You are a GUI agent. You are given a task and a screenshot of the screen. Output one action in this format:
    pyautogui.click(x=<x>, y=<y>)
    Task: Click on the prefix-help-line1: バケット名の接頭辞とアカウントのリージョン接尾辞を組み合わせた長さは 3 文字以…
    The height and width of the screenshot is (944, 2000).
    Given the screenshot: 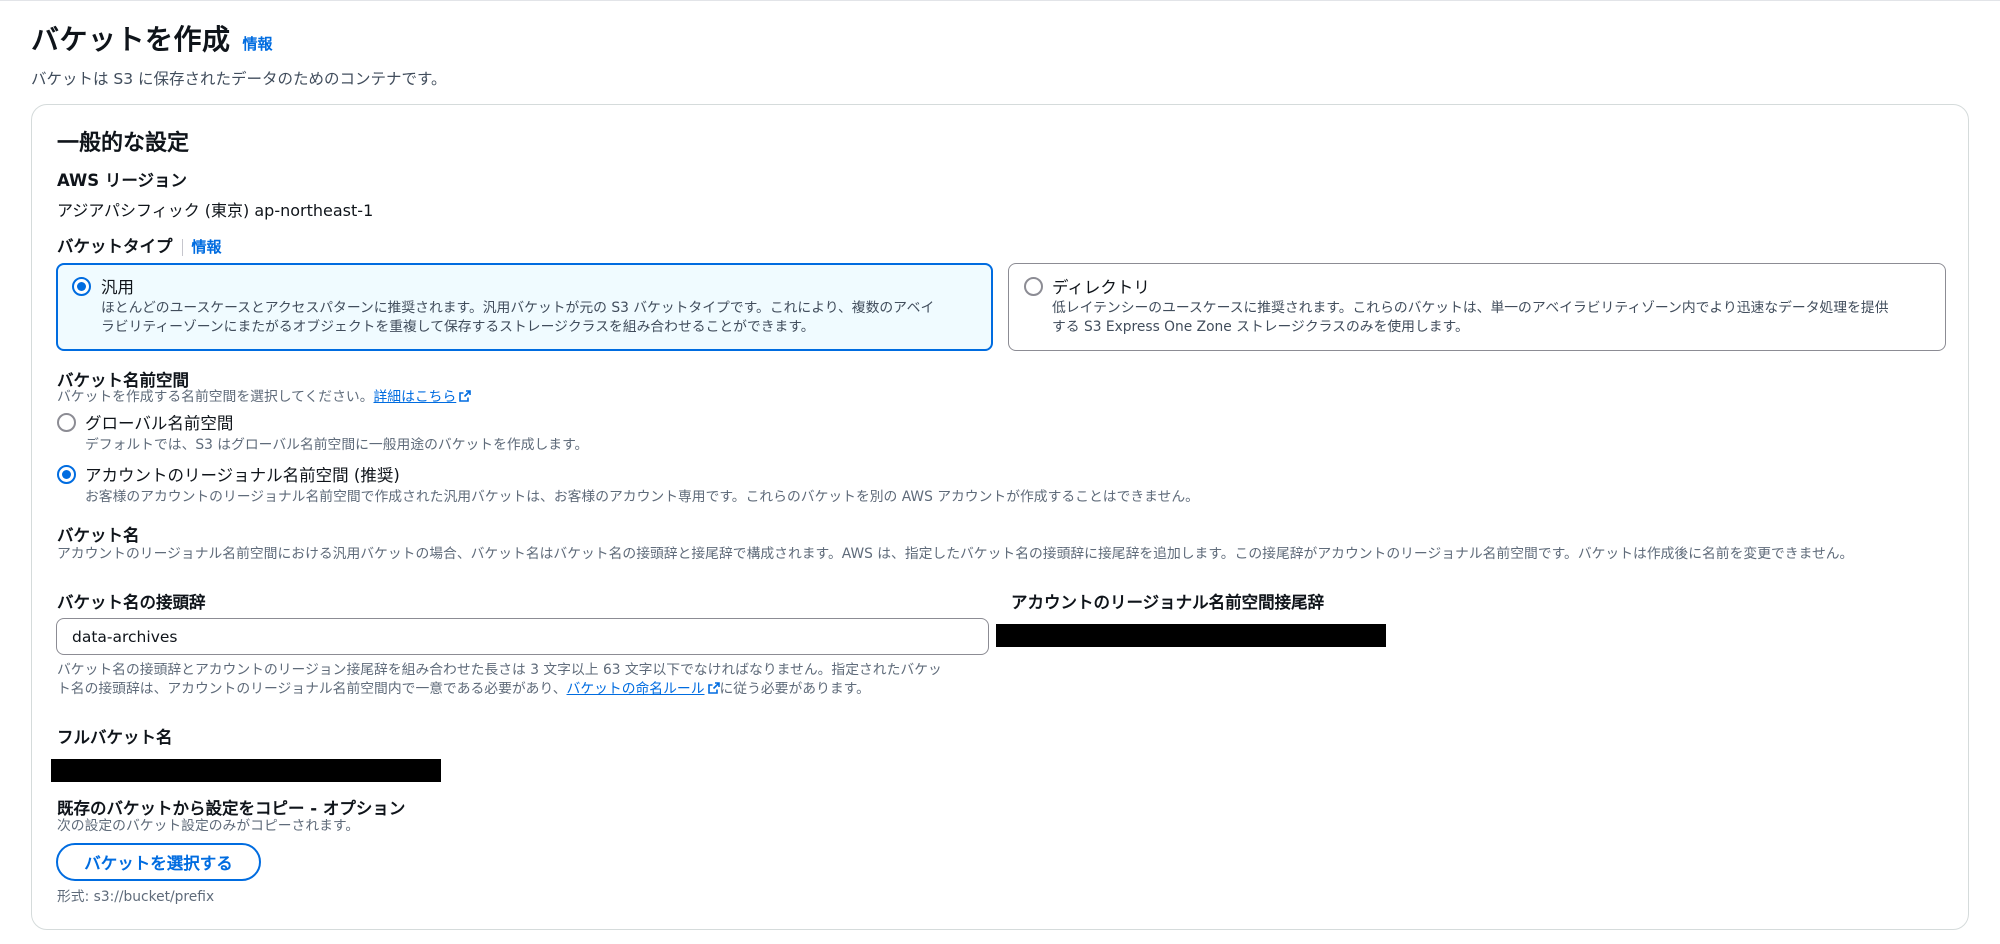 What is the action you would take?
    pyautogui.click(x=499, y=670)
    